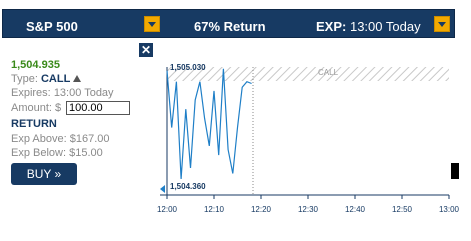  Describe the element at coordinates (455, 171) in the screenshot. I see `scroll-handle` at that location.